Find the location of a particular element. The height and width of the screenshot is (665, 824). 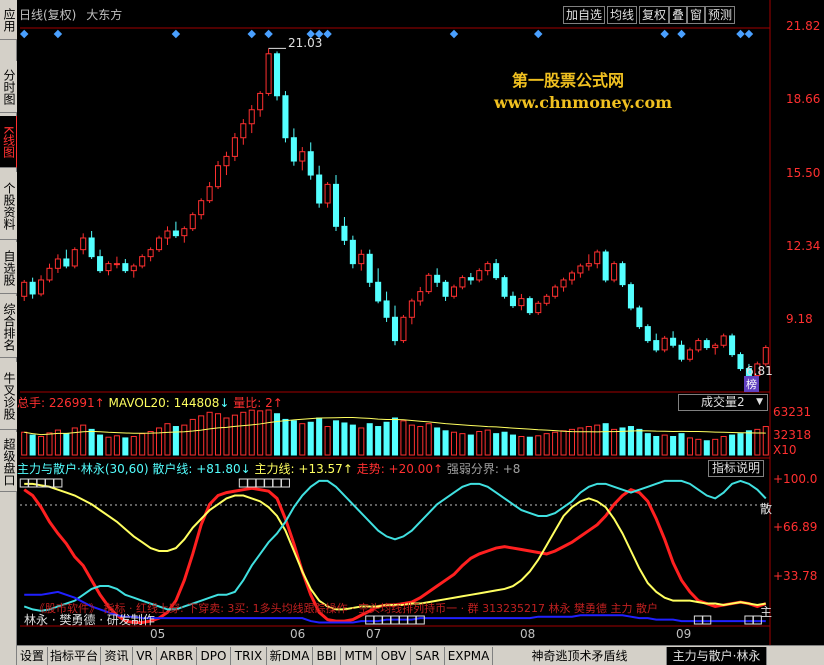

signal-box-top is located at coordinates (277, 483).